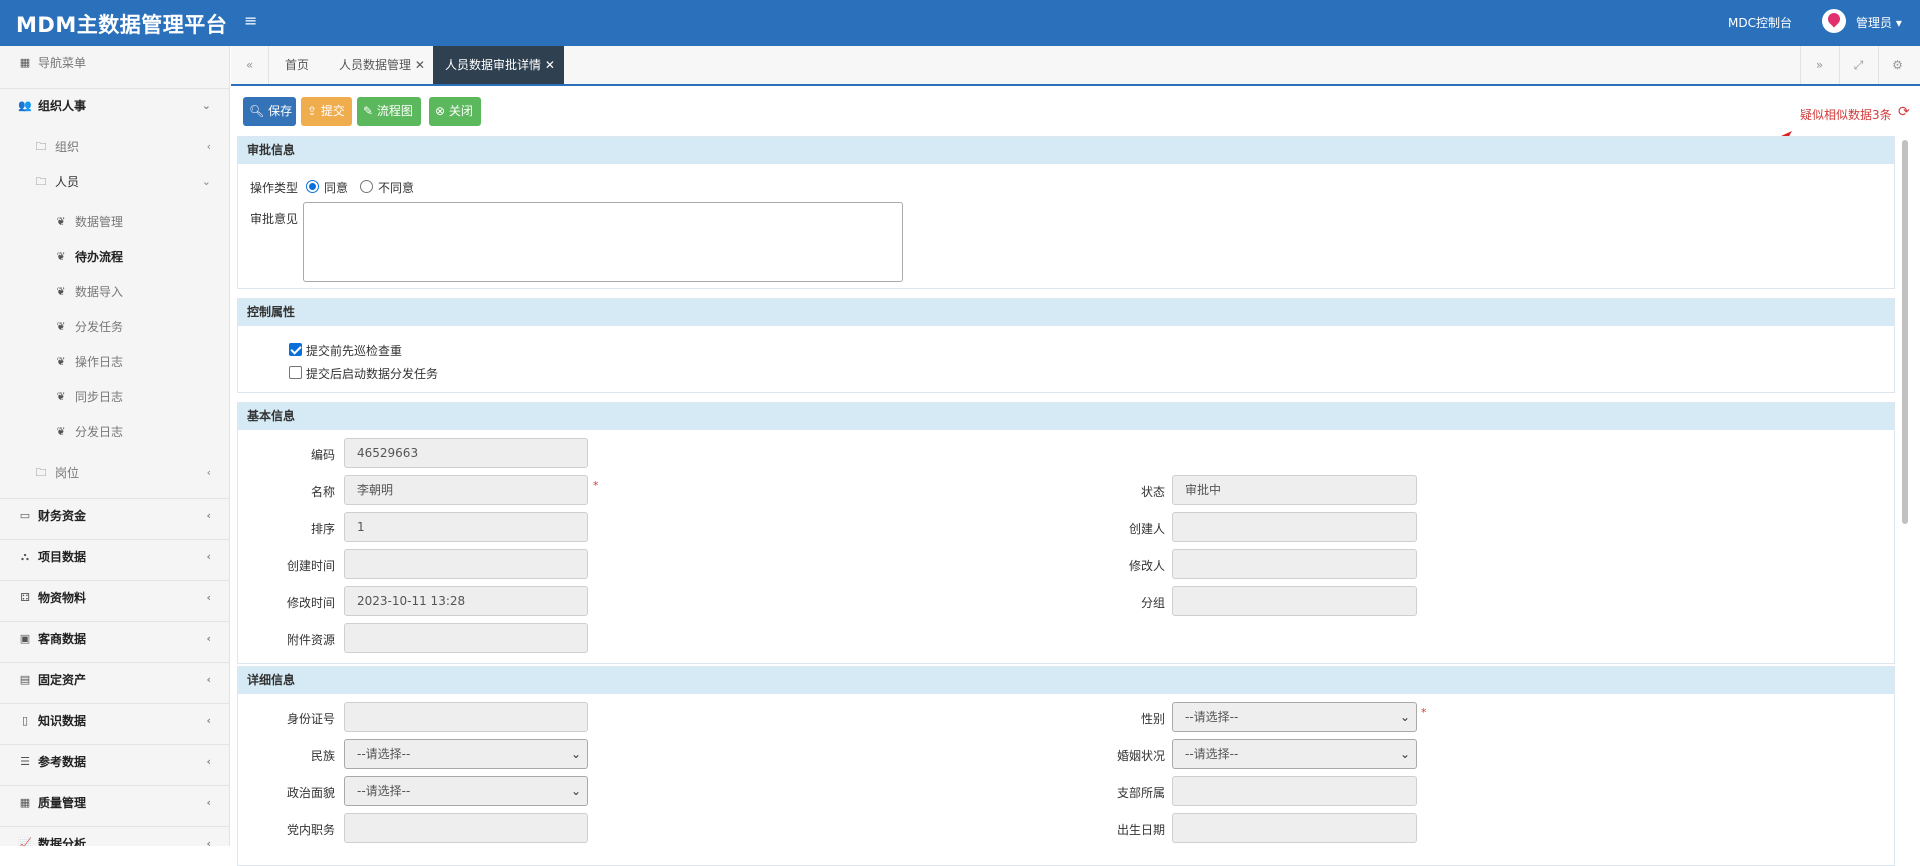 This screenshot has height=866, width=1920. What do you see at coordinates (1294, 490) in the screenshot?
I see `status-field: 审批中` at bounding box center [1294, 490].